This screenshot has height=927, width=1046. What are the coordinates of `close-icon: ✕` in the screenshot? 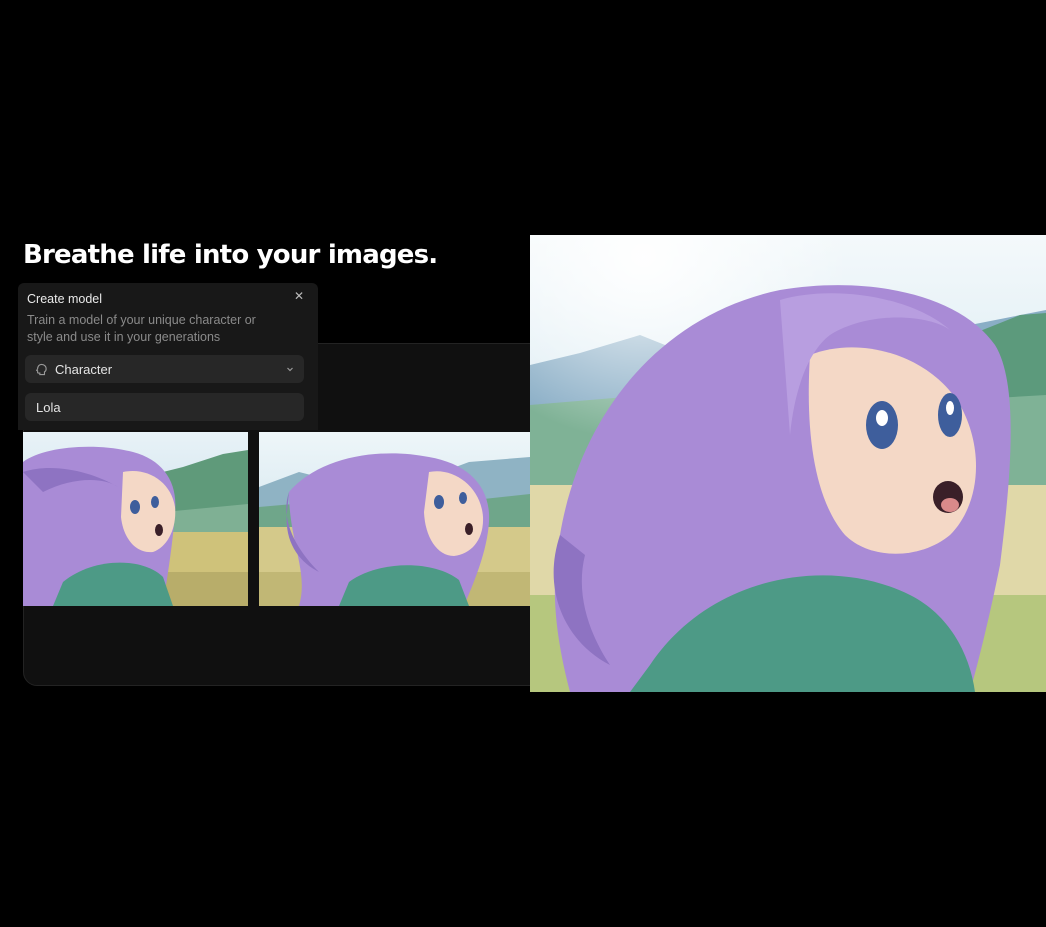 It's located at (299, 296).